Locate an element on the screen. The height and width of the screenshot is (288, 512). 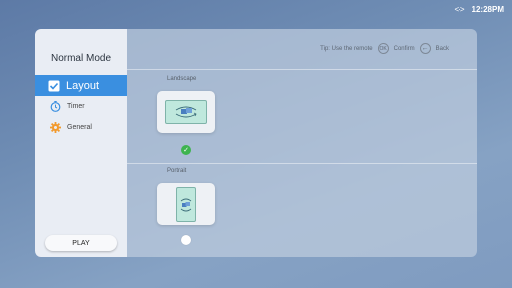
sidebar-item-timer: Timer is located at coordinates (81, 106).